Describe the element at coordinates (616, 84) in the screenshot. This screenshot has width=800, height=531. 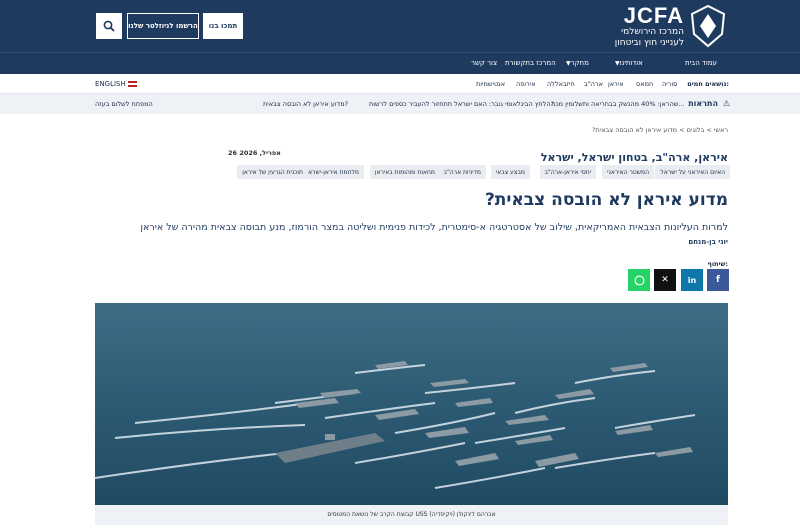
I see `topic-link: איראן` at that location.